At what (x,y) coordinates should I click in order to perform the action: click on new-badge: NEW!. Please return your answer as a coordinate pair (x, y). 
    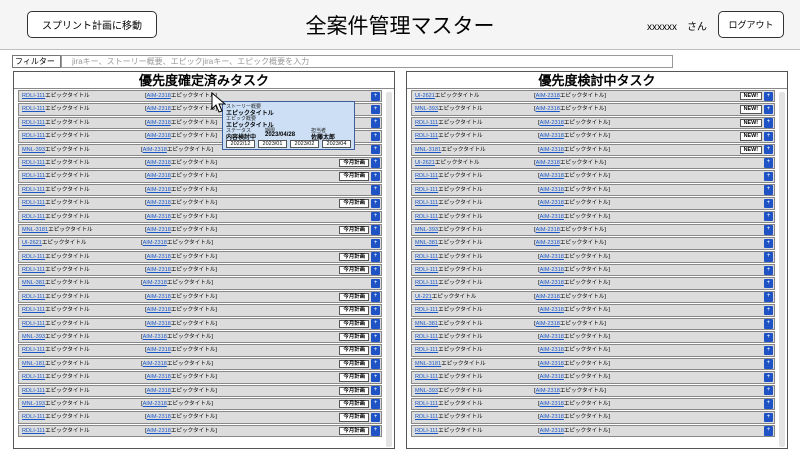
    Looking at the image, I should click on (750, 96).